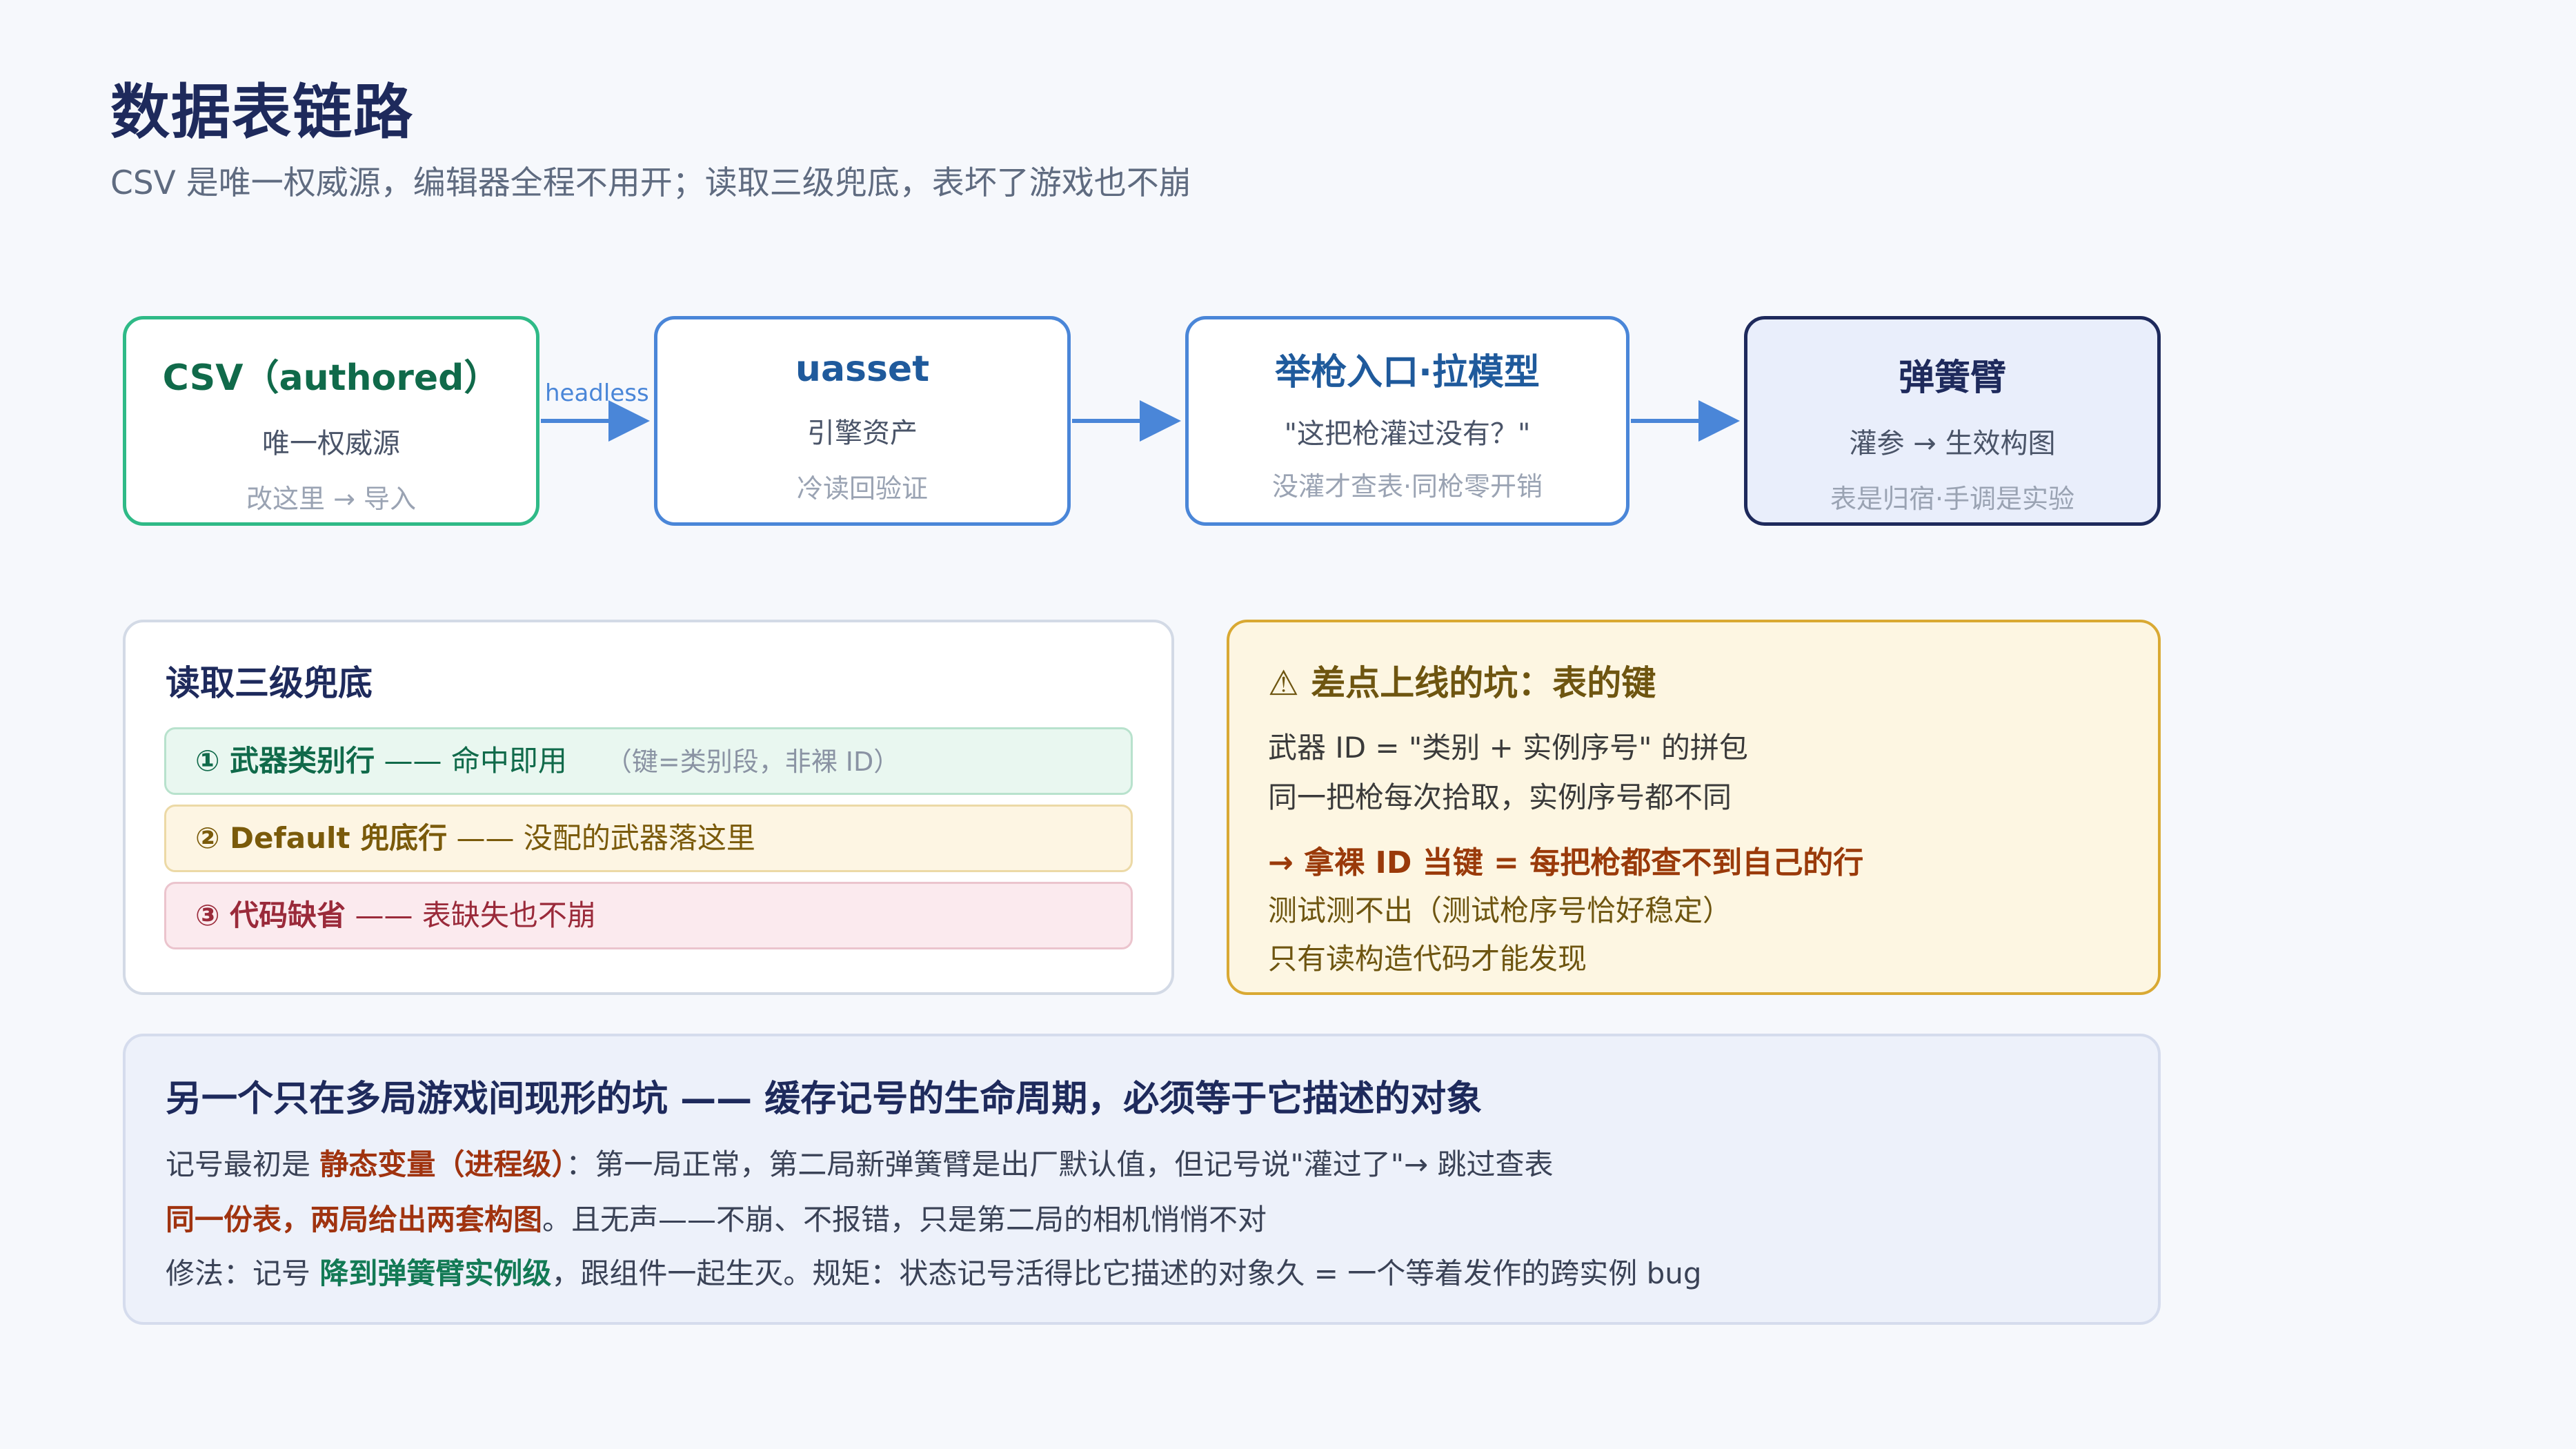  What do you see at coordinates (1952, 378) in the screenshot?
I see `node-title: 弹簧臂` at bounding box center [1952, 378].